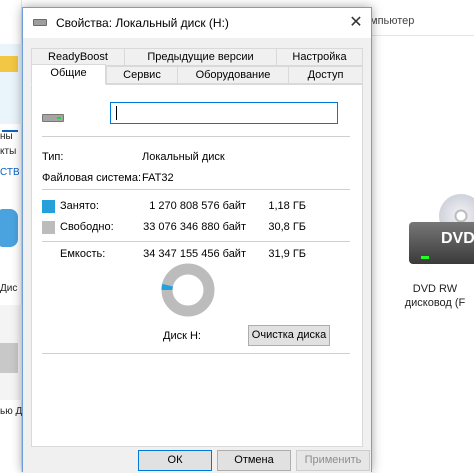 The width and height of the screenshot is (474, 473). Describe the element at coordinates (11, 88) in the screenshot. I see `folder-icon` at that location.